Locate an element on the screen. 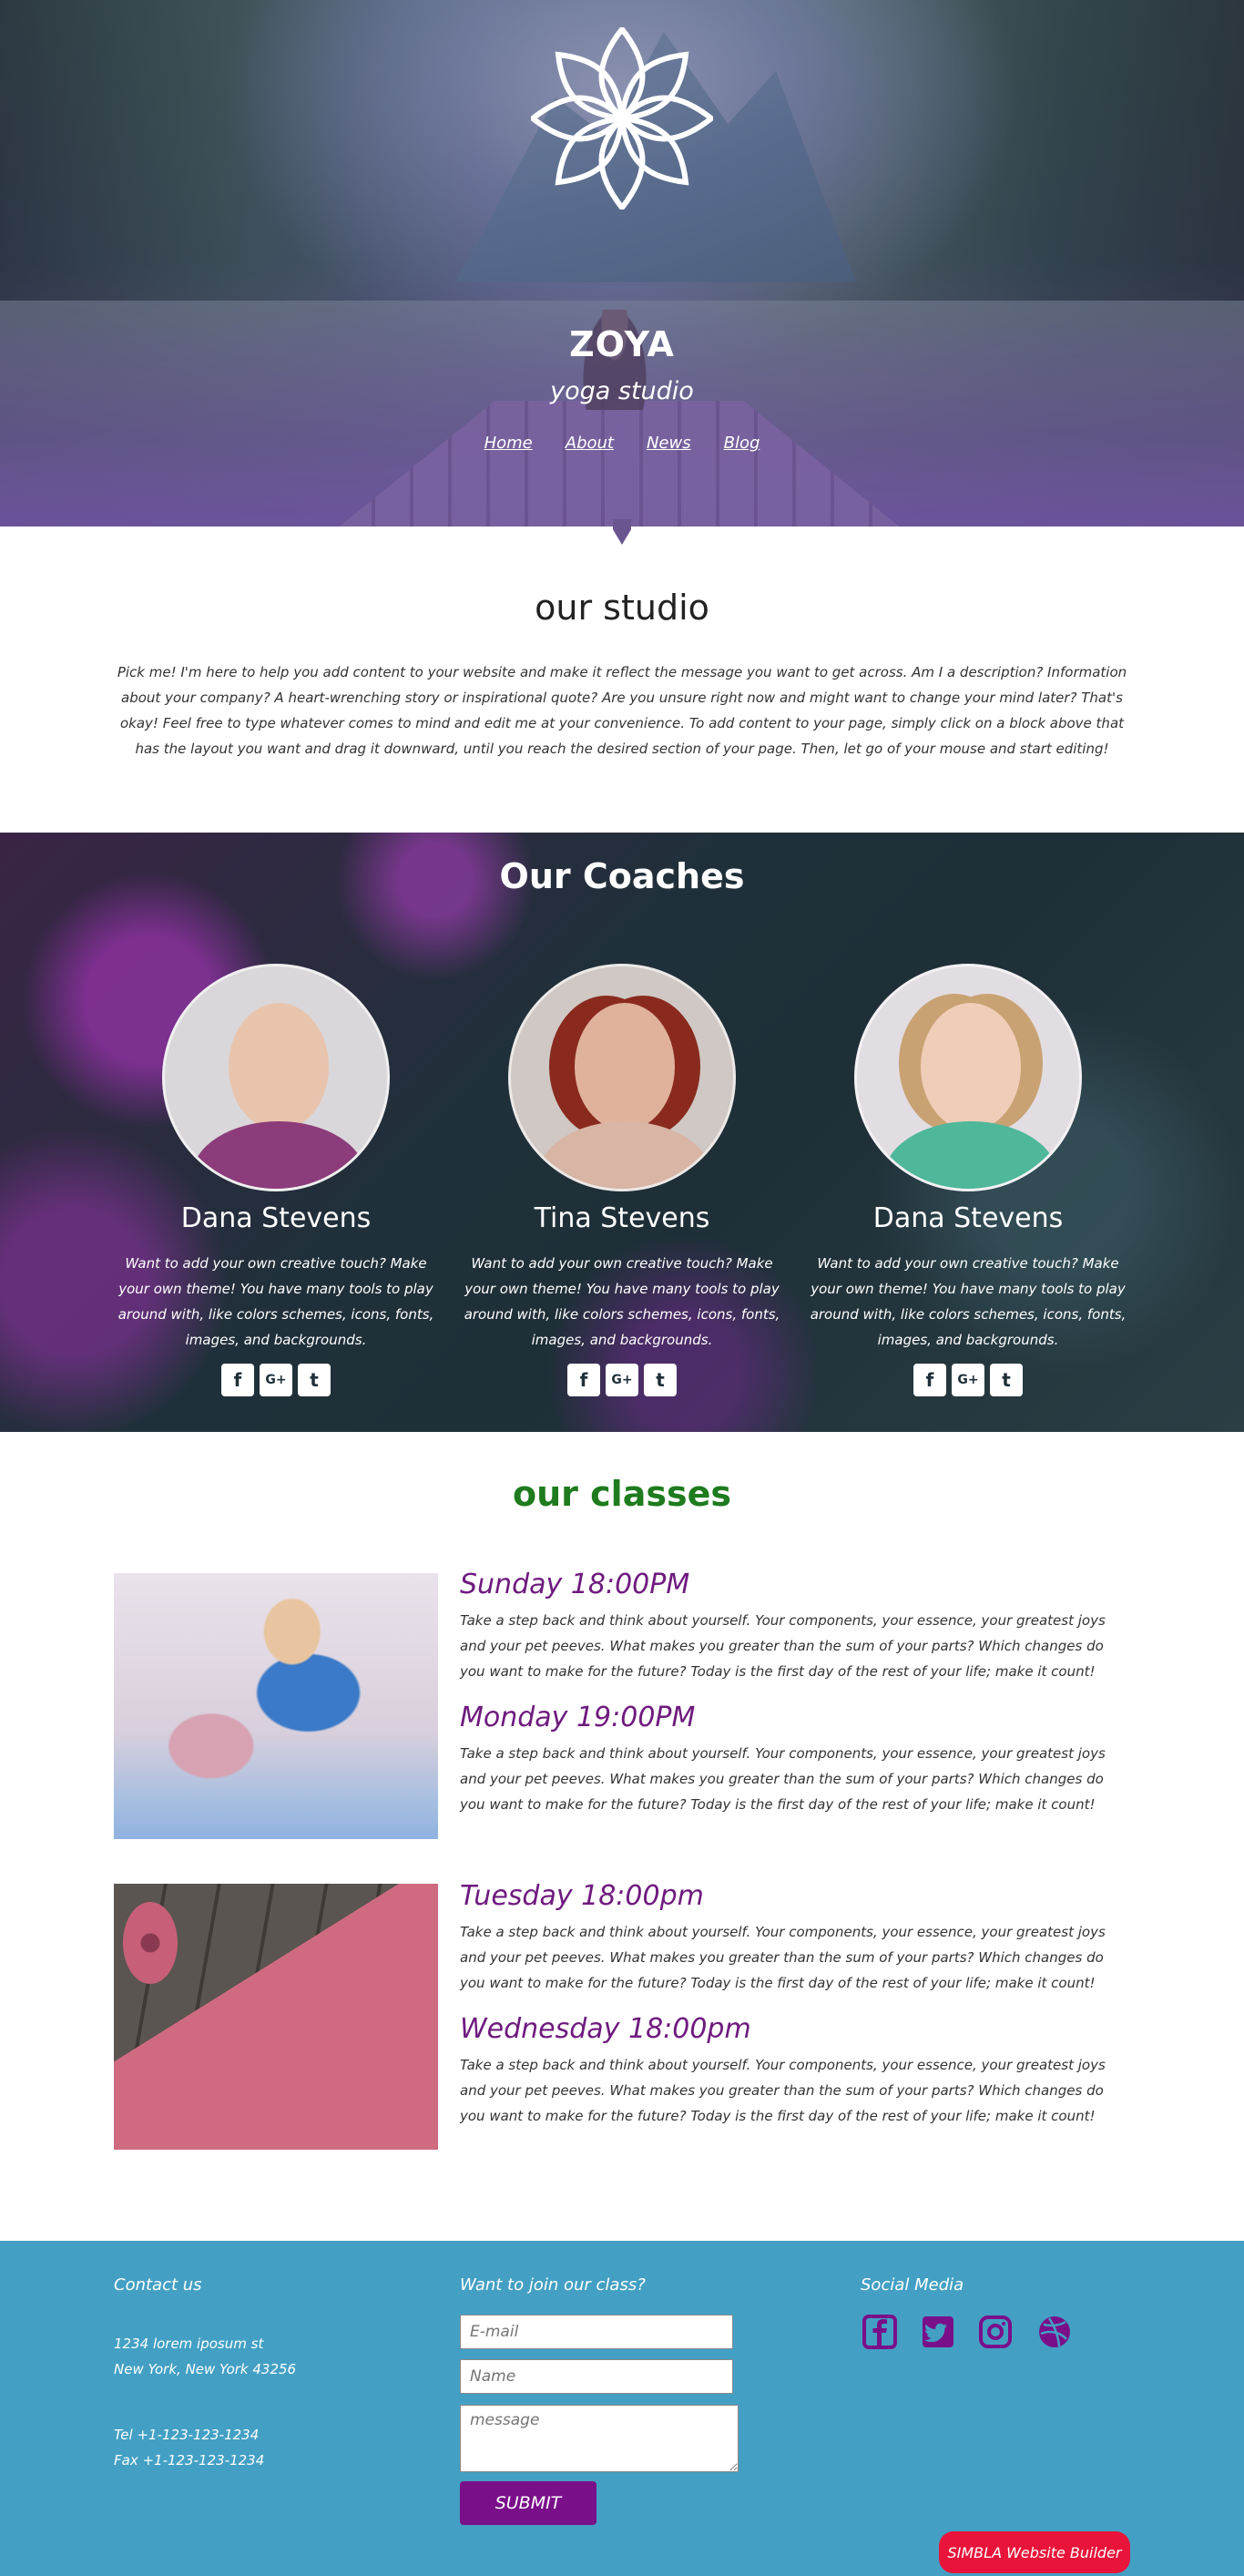 This screenshot has width=1244, height=2576. class-time: Monday 19:00PM is located at coordinates (578, 1717).